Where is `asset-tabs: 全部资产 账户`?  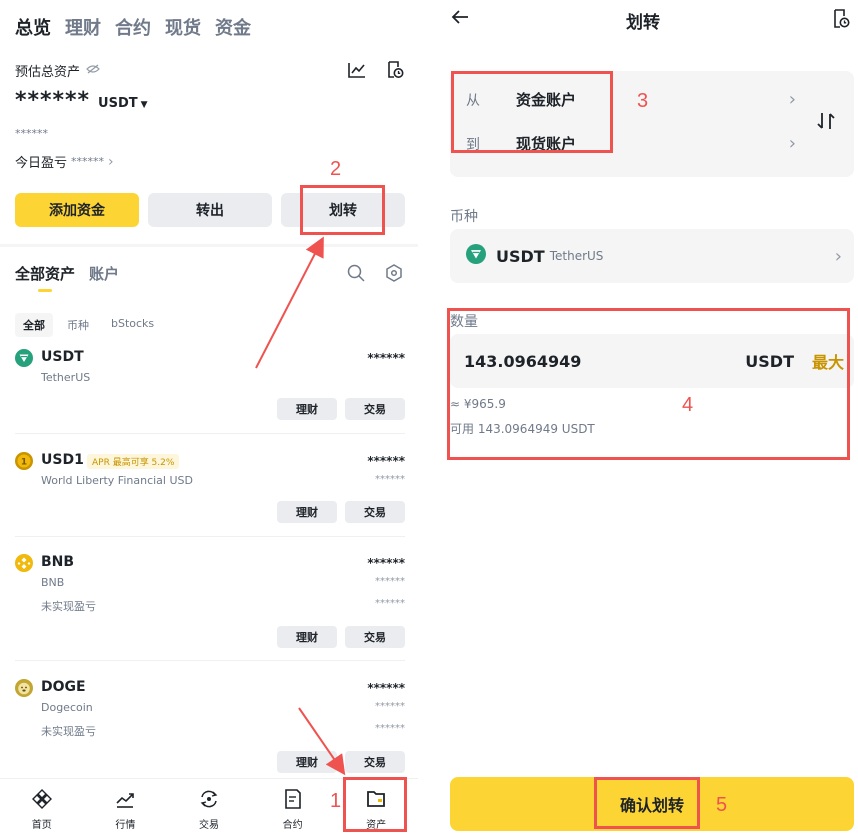 asset-tabs: 全部资产 账户 is located at coordinates (67, 273).